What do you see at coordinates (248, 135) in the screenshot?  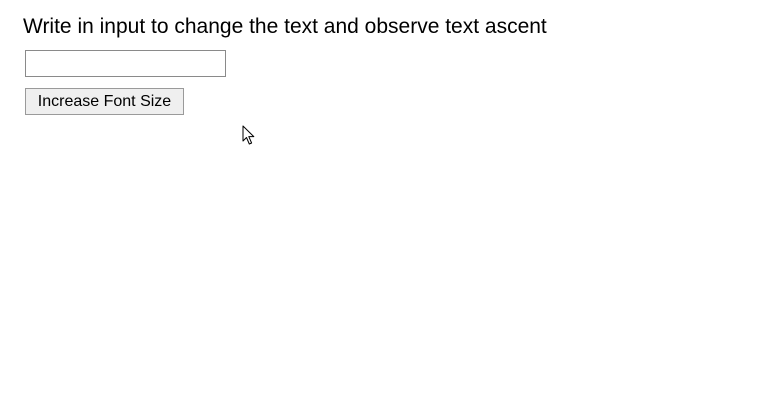 I see `mouse-pointer-icon` at bounding box center [248, 135].